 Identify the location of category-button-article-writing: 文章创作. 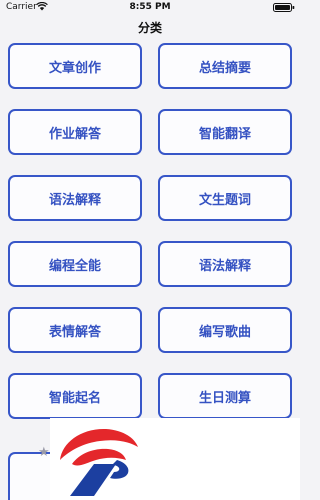
(75, 66).